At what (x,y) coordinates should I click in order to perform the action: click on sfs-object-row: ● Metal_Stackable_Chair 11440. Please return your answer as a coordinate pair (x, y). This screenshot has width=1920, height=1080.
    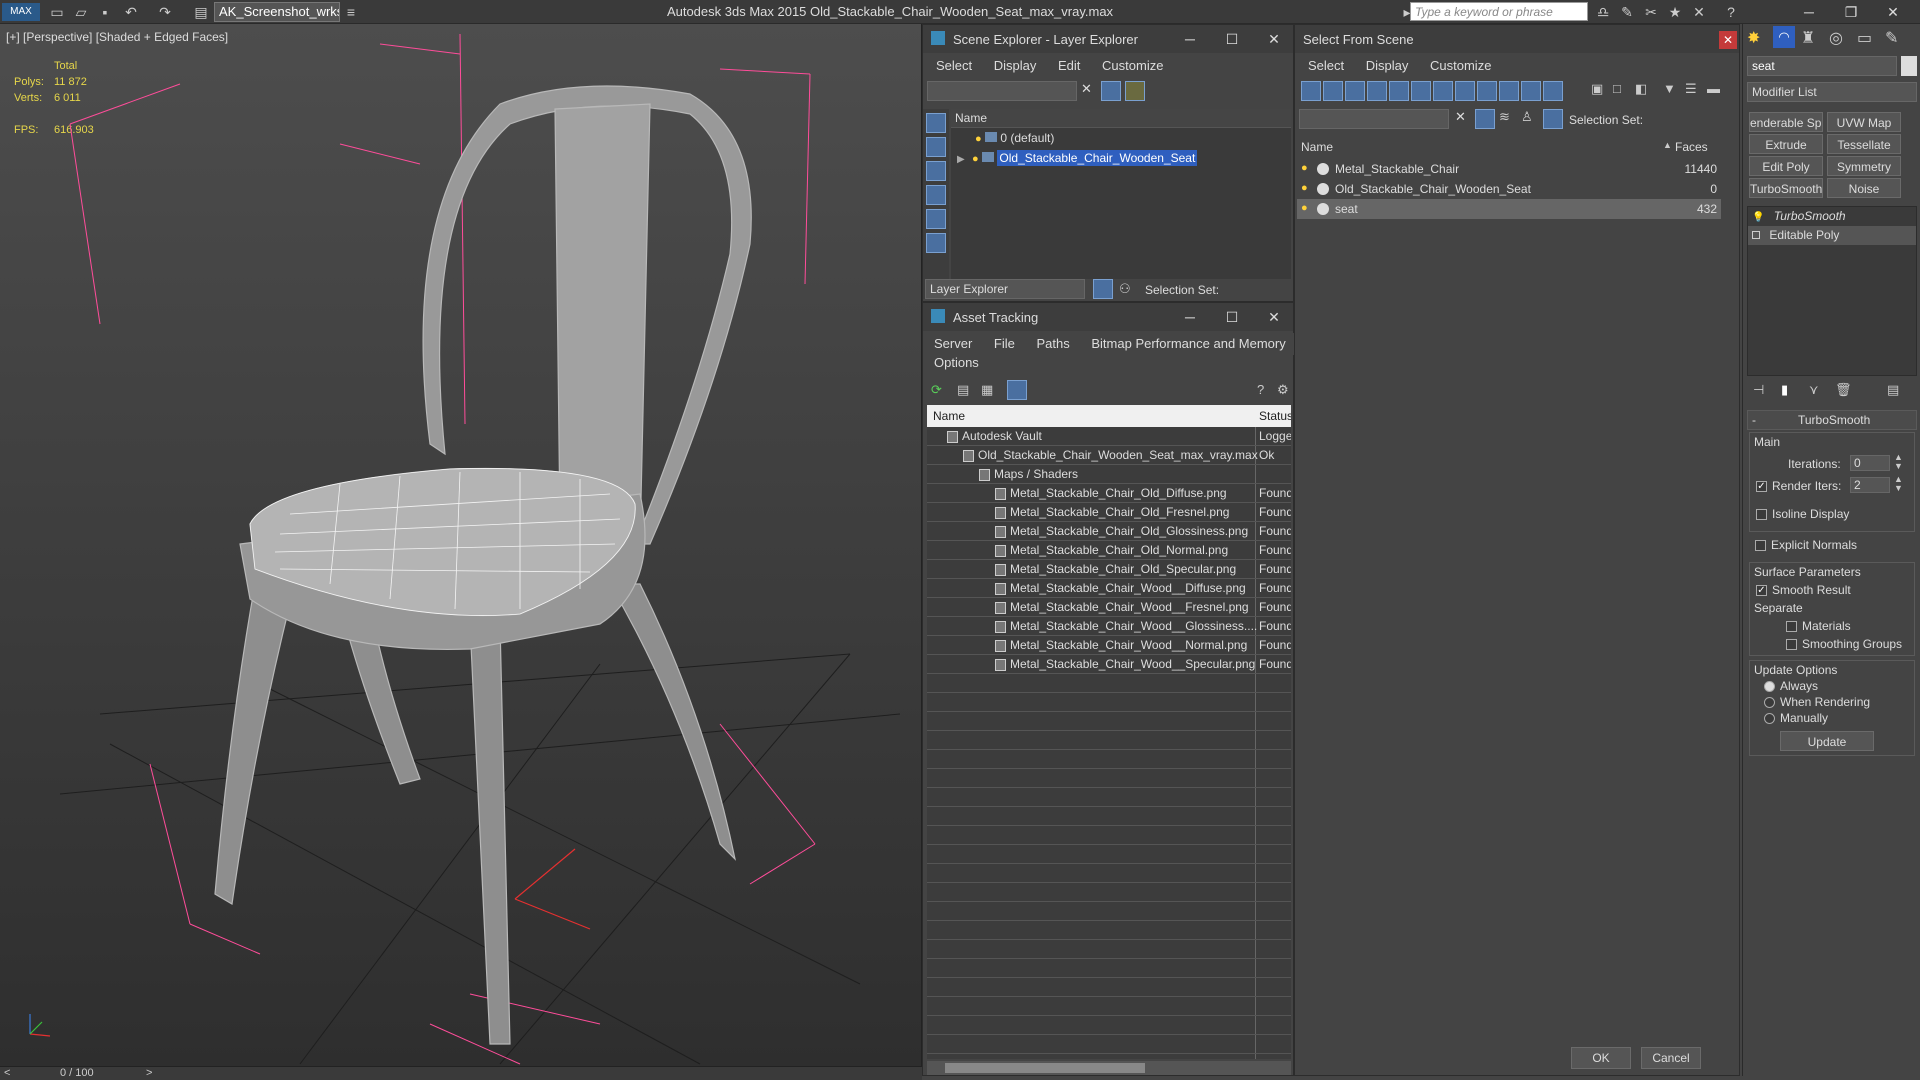
    Looking at the image, I should click on (1509, 169).